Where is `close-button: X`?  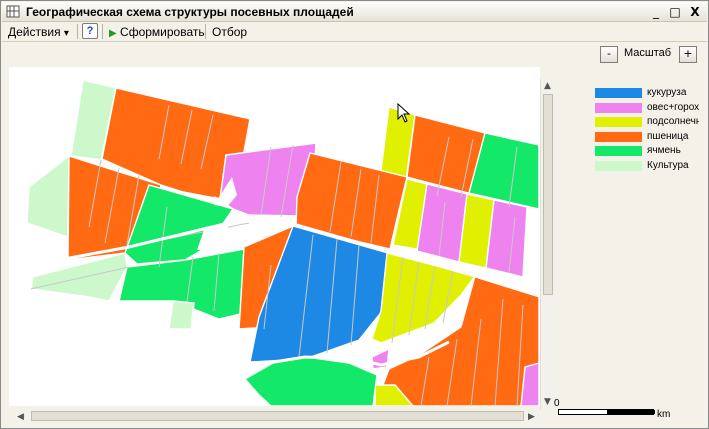
close-button: X is located at coordinates (695, 12).